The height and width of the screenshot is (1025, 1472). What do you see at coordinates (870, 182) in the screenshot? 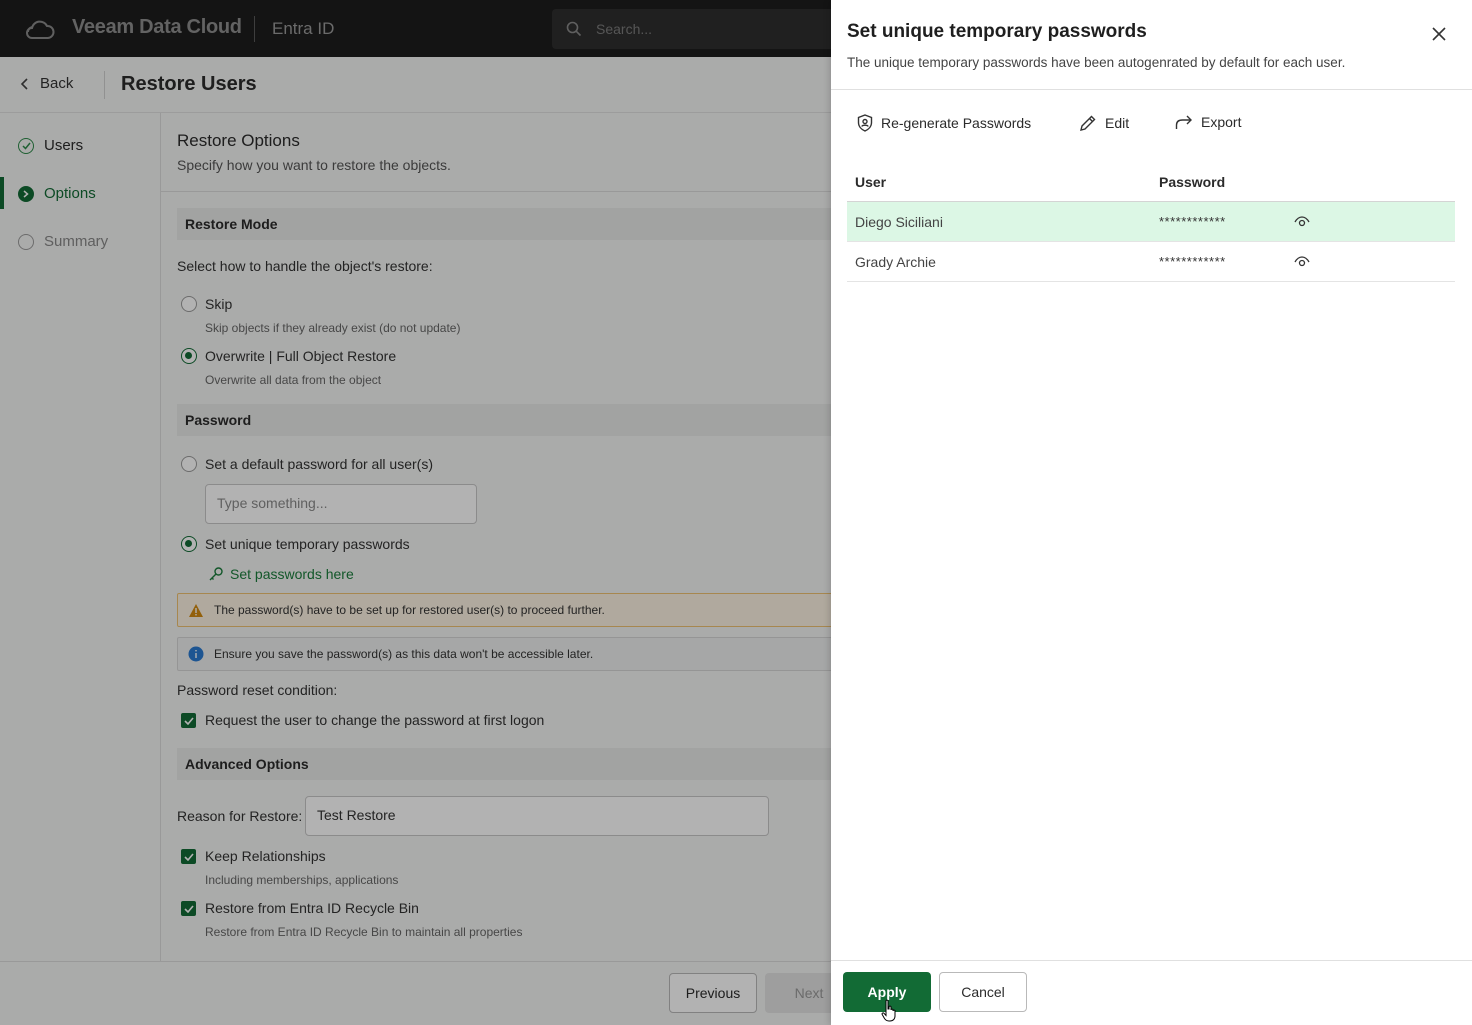
I see `column-header-user: User` at bounding box center [870, 182].